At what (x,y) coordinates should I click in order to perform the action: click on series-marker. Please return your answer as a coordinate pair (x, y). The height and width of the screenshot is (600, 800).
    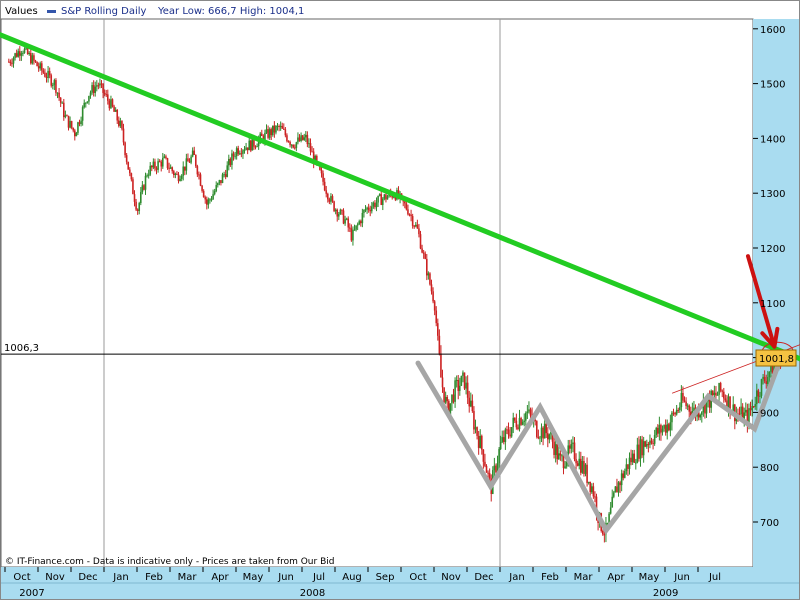
    Looking at the image, I should click on (51, 11).